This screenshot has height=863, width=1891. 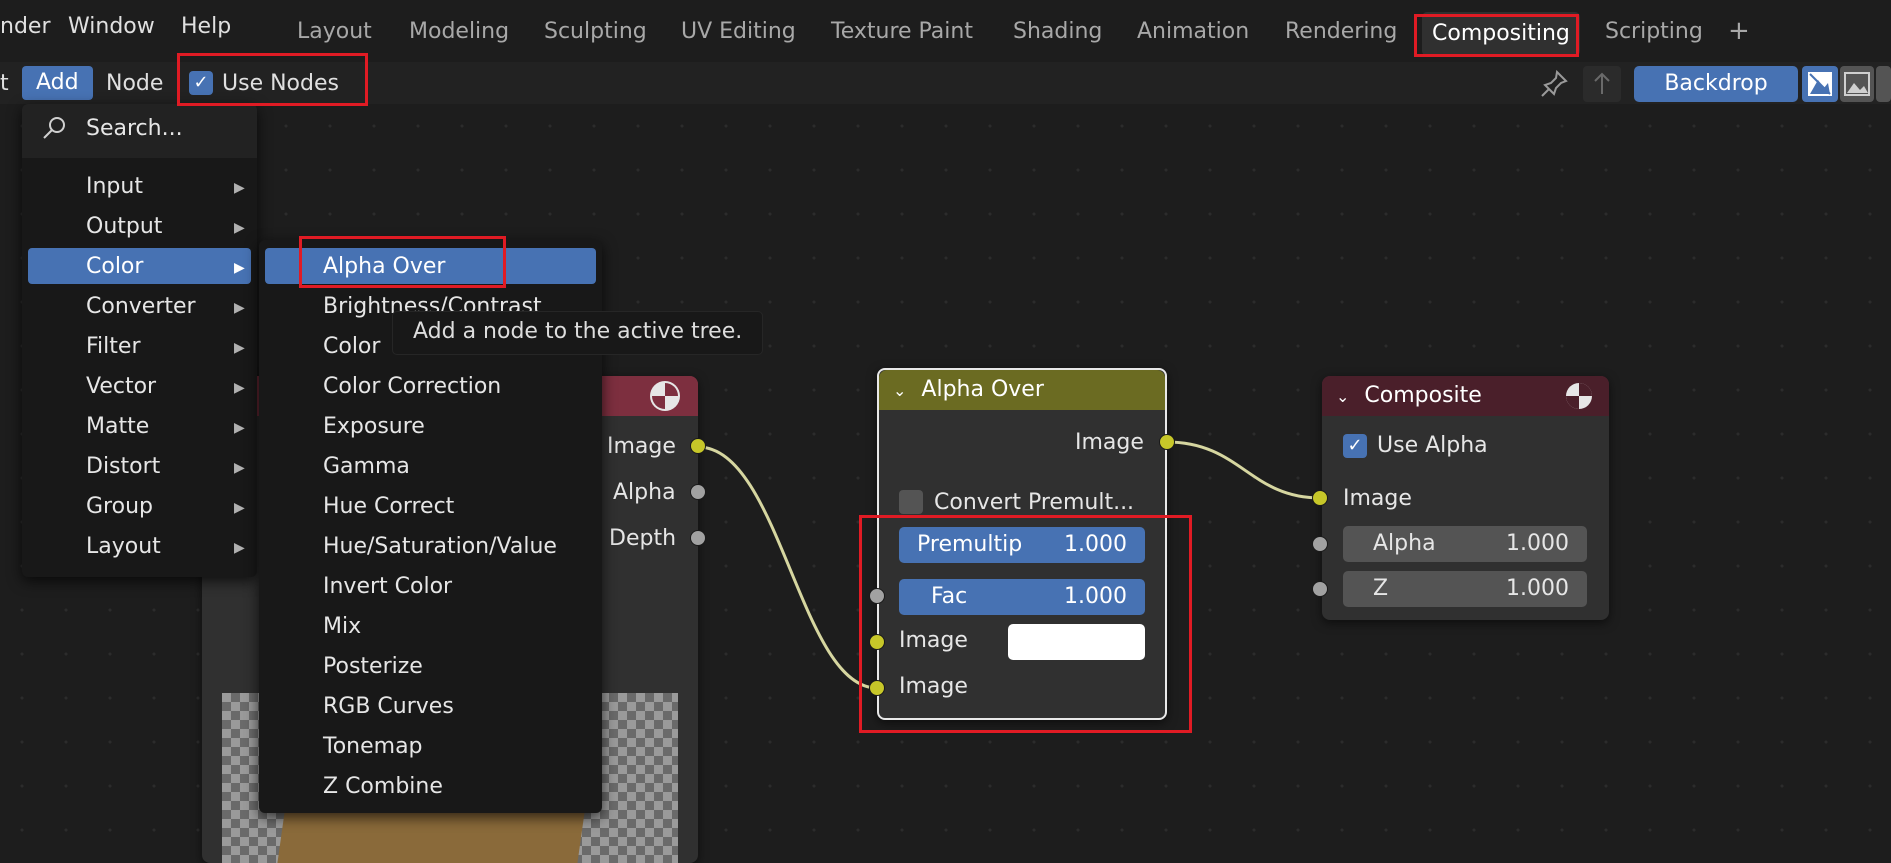 I want to click on link-renderlayers-to-alphaover, so click(x=787, y=567).